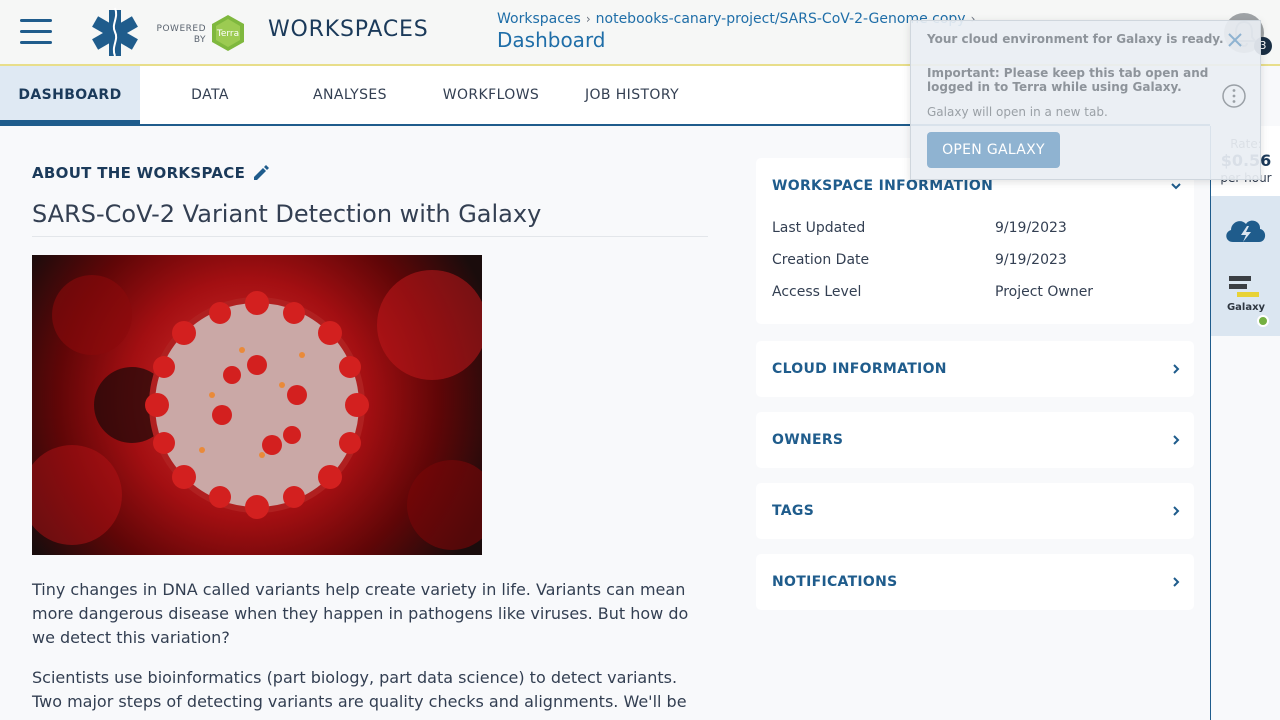 Image resolution: width=1280 pixels, height=720 pixels. I want to click on terra-logo-text: Terra, so click(227, 34).